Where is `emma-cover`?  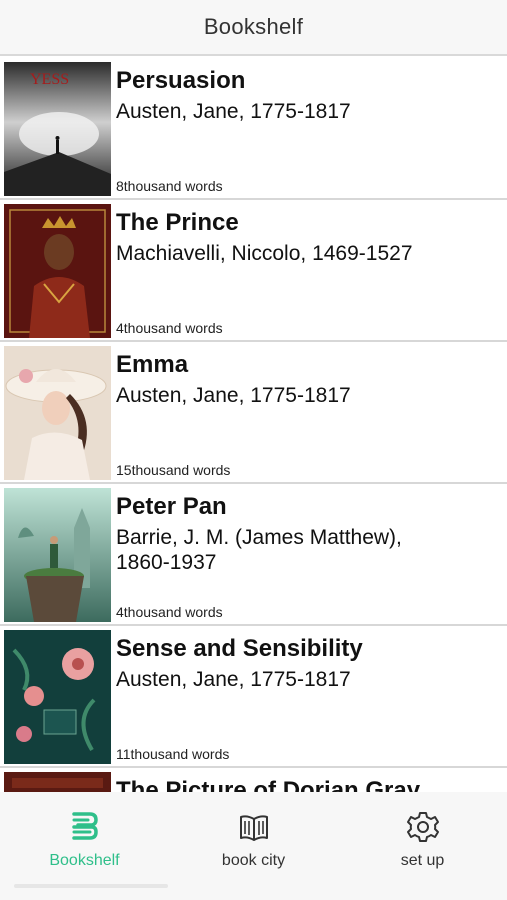 emma-cover is located at coordinates (57, 413).